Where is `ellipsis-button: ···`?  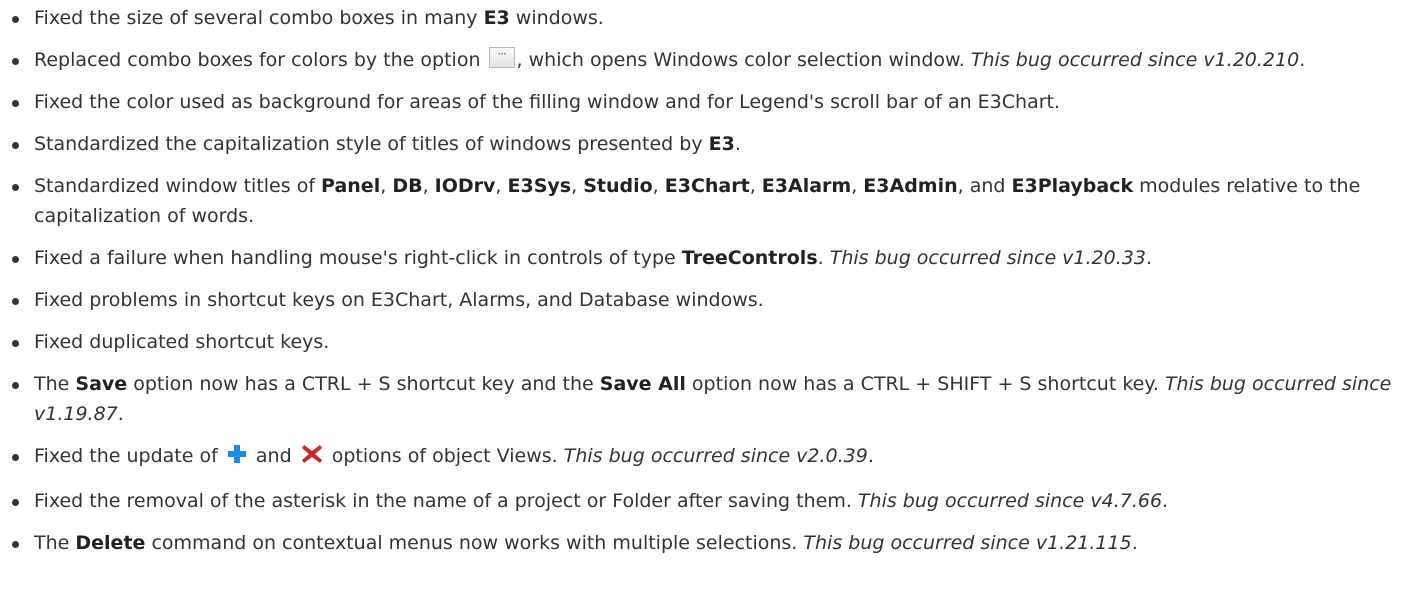 ellipsis-button: ··· is located at coordinates (501, 57).